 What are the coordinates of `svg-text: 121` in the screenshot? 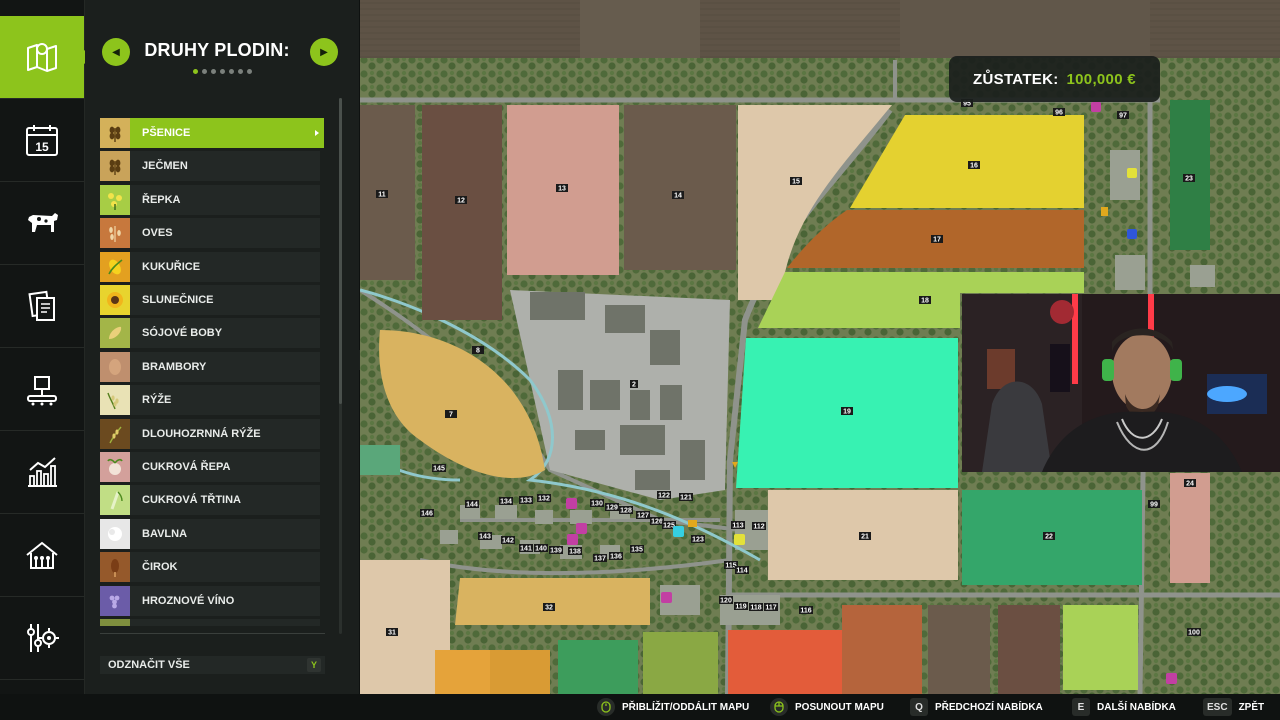 It's located at (686, 498).